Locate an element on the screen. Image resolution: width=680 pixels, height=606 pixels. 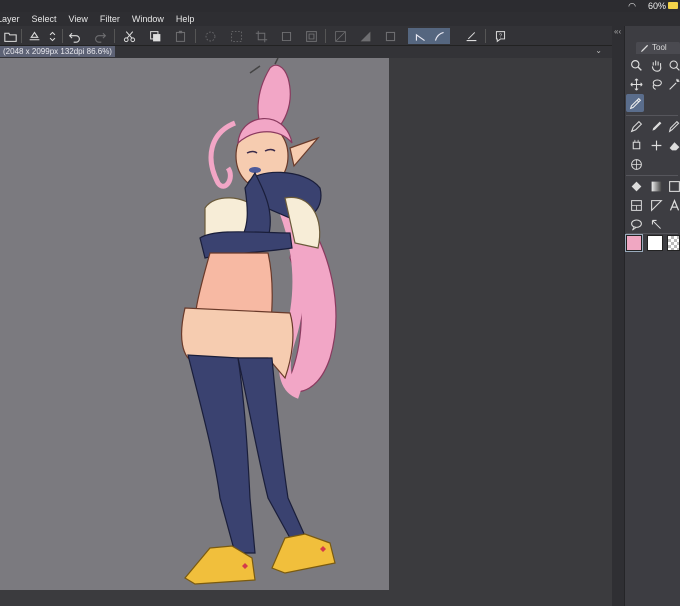
eyedropper-icon is located at coordinates (635, 103).